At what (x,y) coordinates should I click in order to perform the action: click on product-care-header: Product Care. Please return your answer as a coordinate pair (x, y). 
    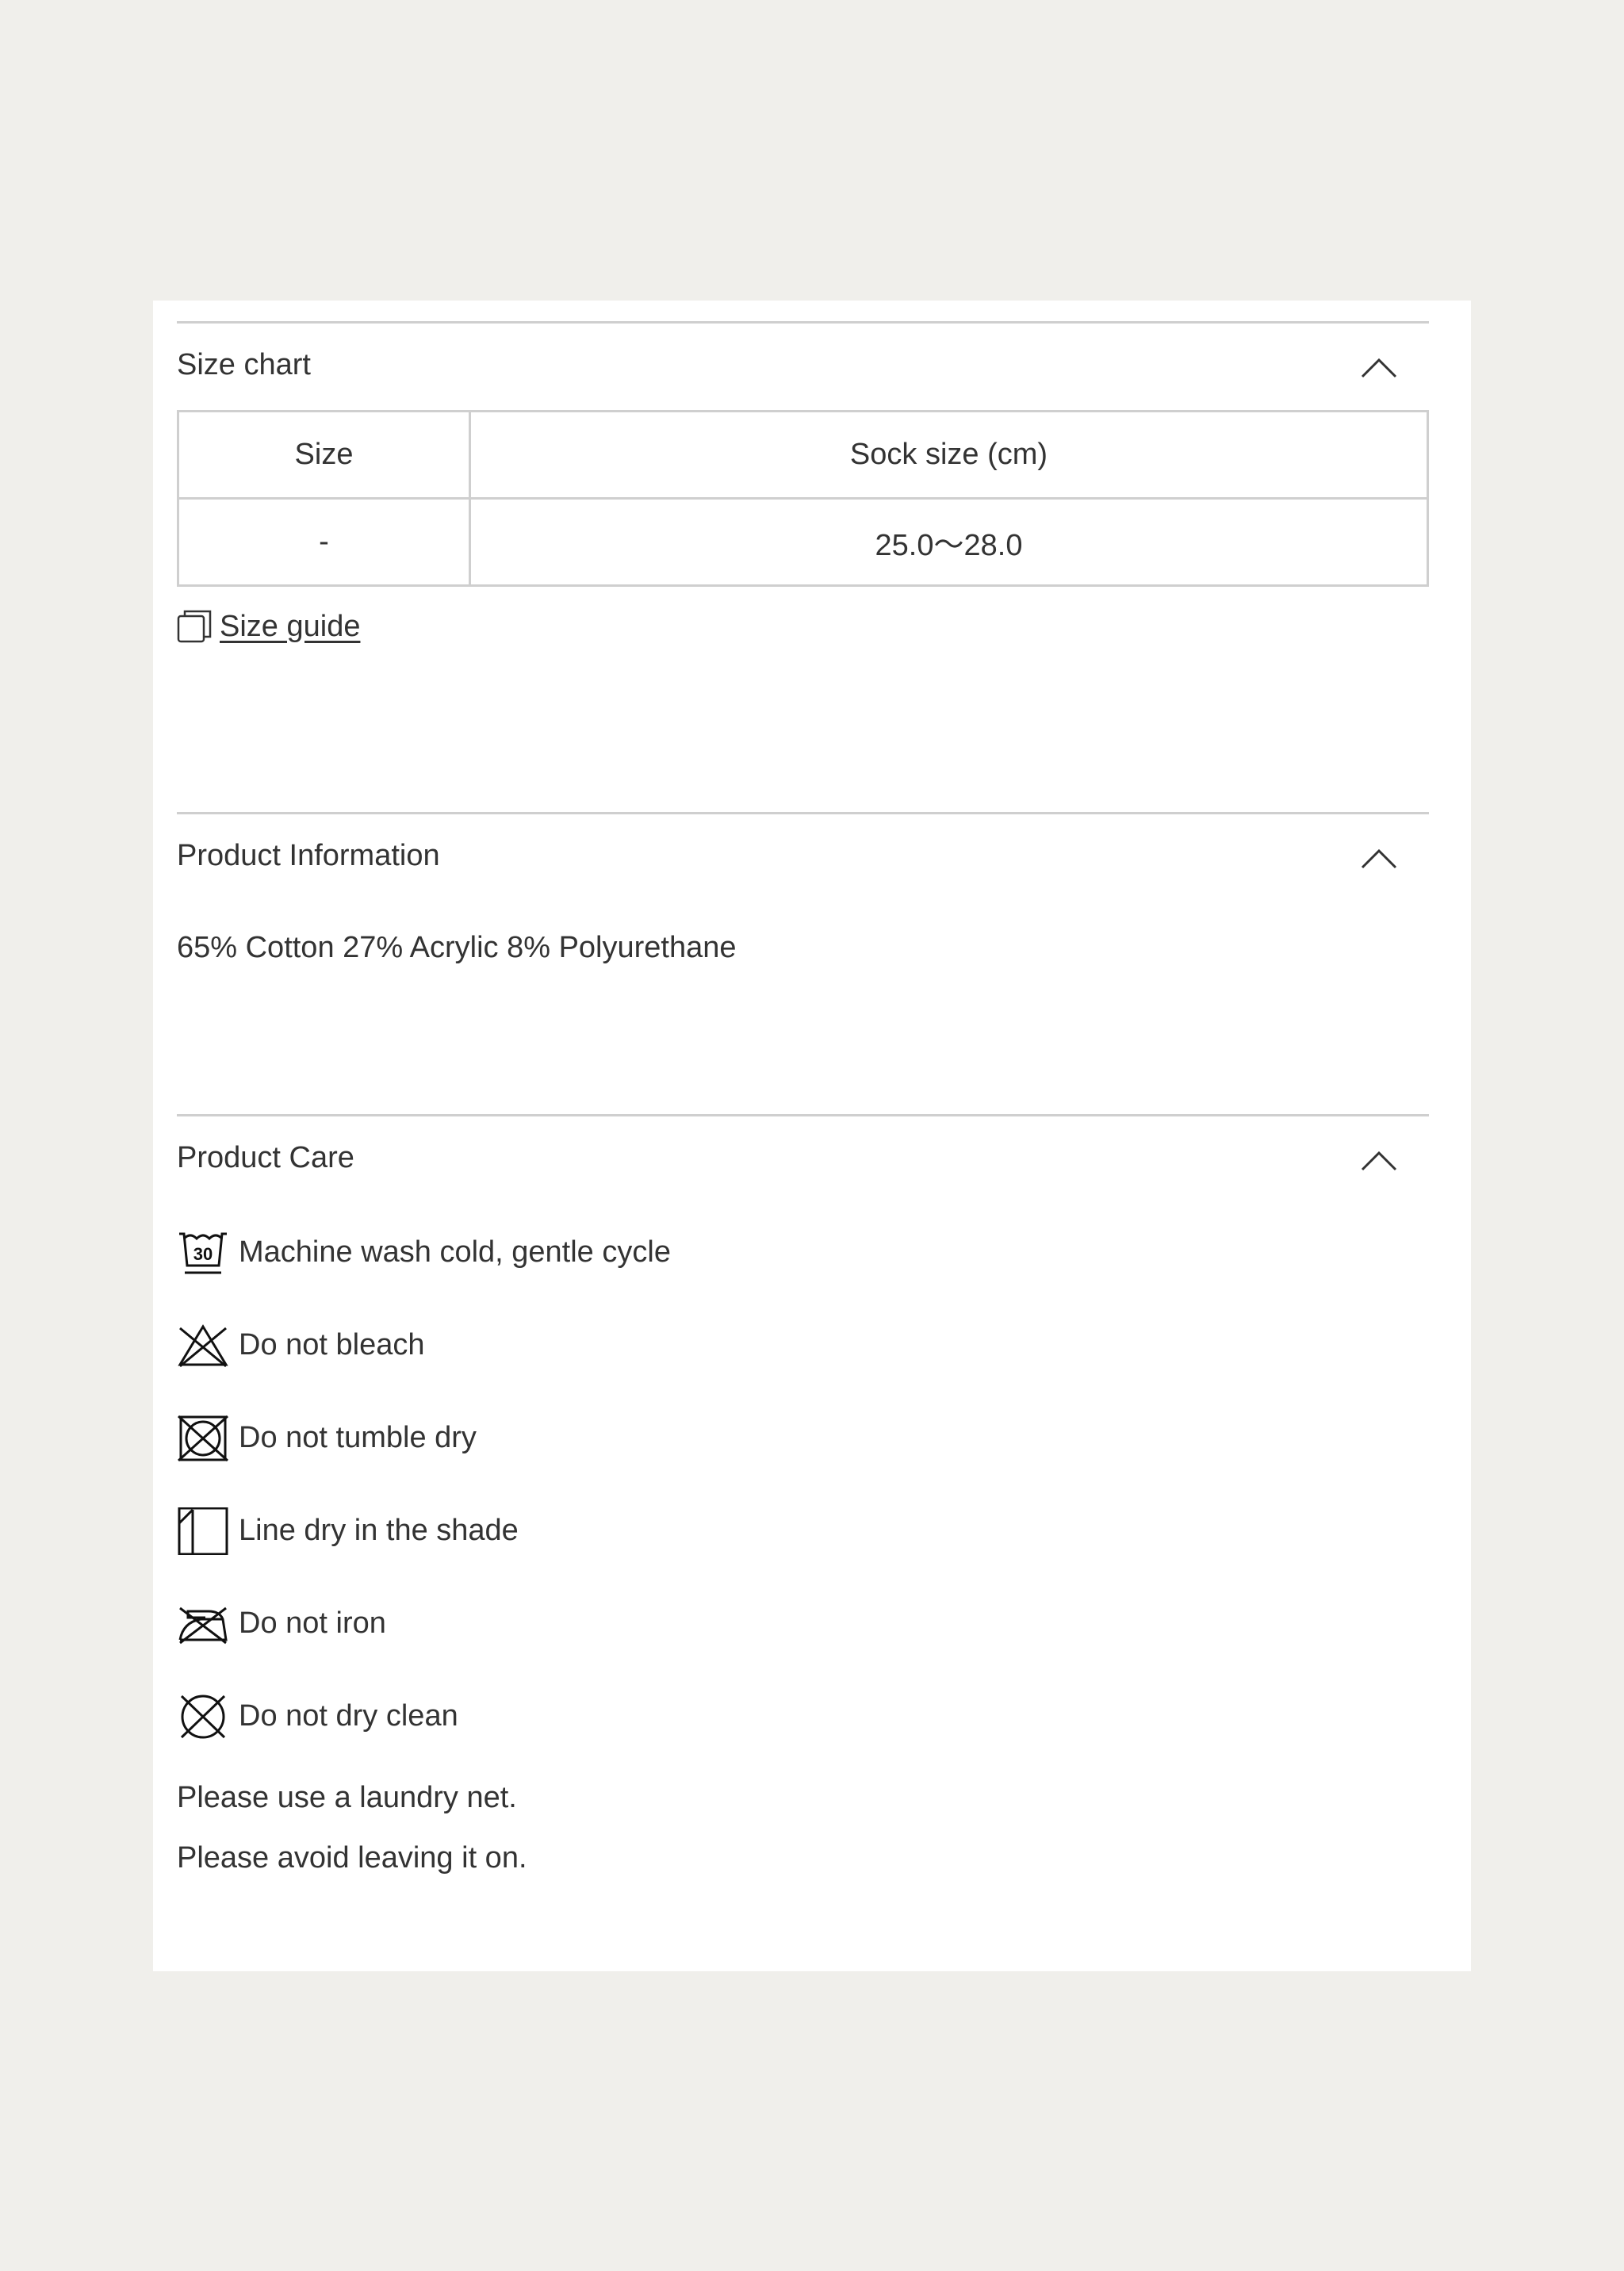
    Looking at the image, I should click on (803, 1158).